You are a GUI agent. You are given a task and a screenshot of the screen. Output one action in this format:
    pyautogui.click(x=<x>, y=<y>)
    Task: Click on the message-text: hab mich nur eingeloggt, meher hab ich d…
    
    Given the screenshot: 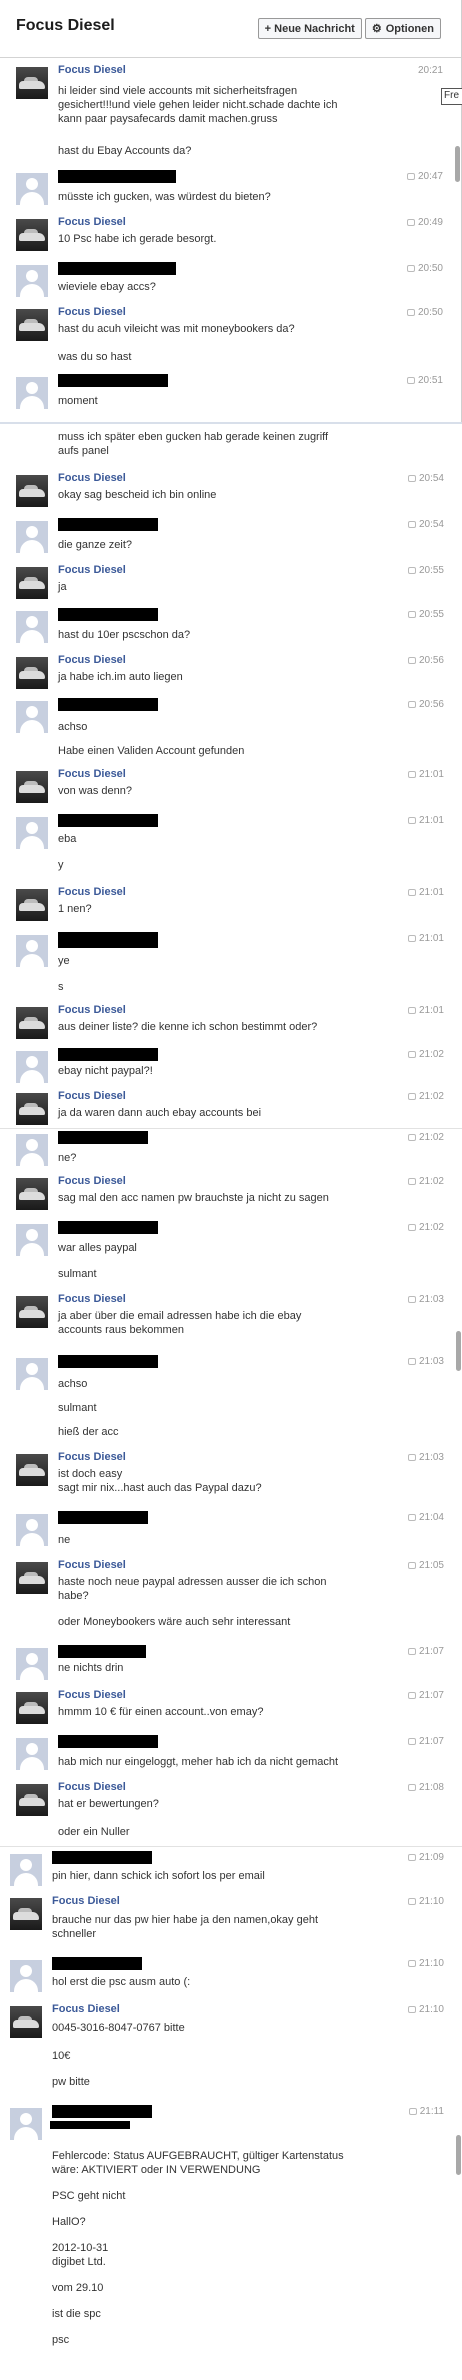 What is the action you would take?
    pyautogui.click(x=198, y=1762)
    